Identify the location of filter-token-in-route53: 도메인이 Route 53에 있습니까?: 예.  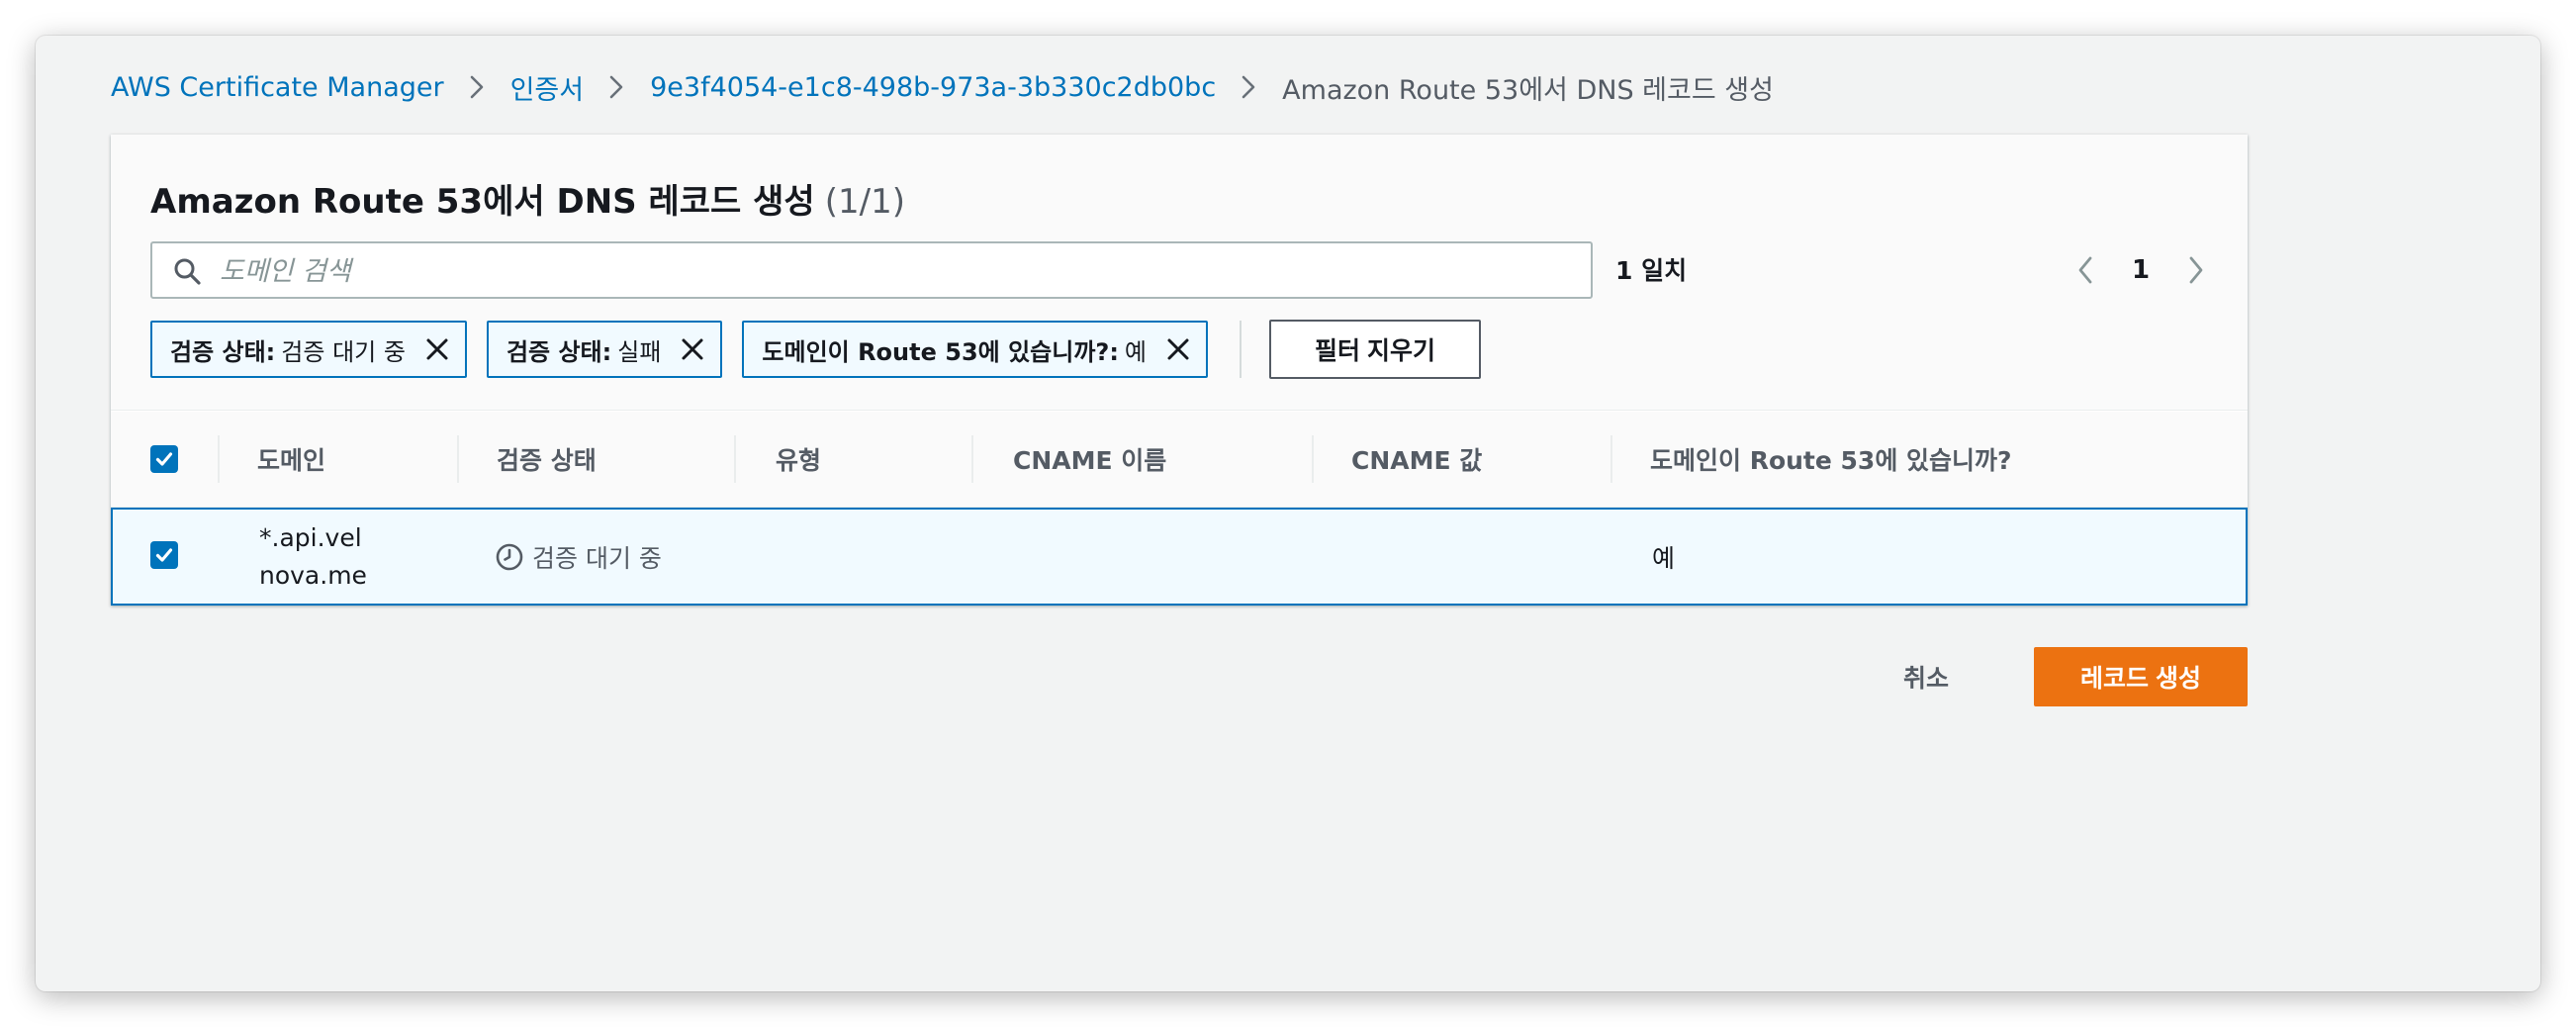
(975, 349).